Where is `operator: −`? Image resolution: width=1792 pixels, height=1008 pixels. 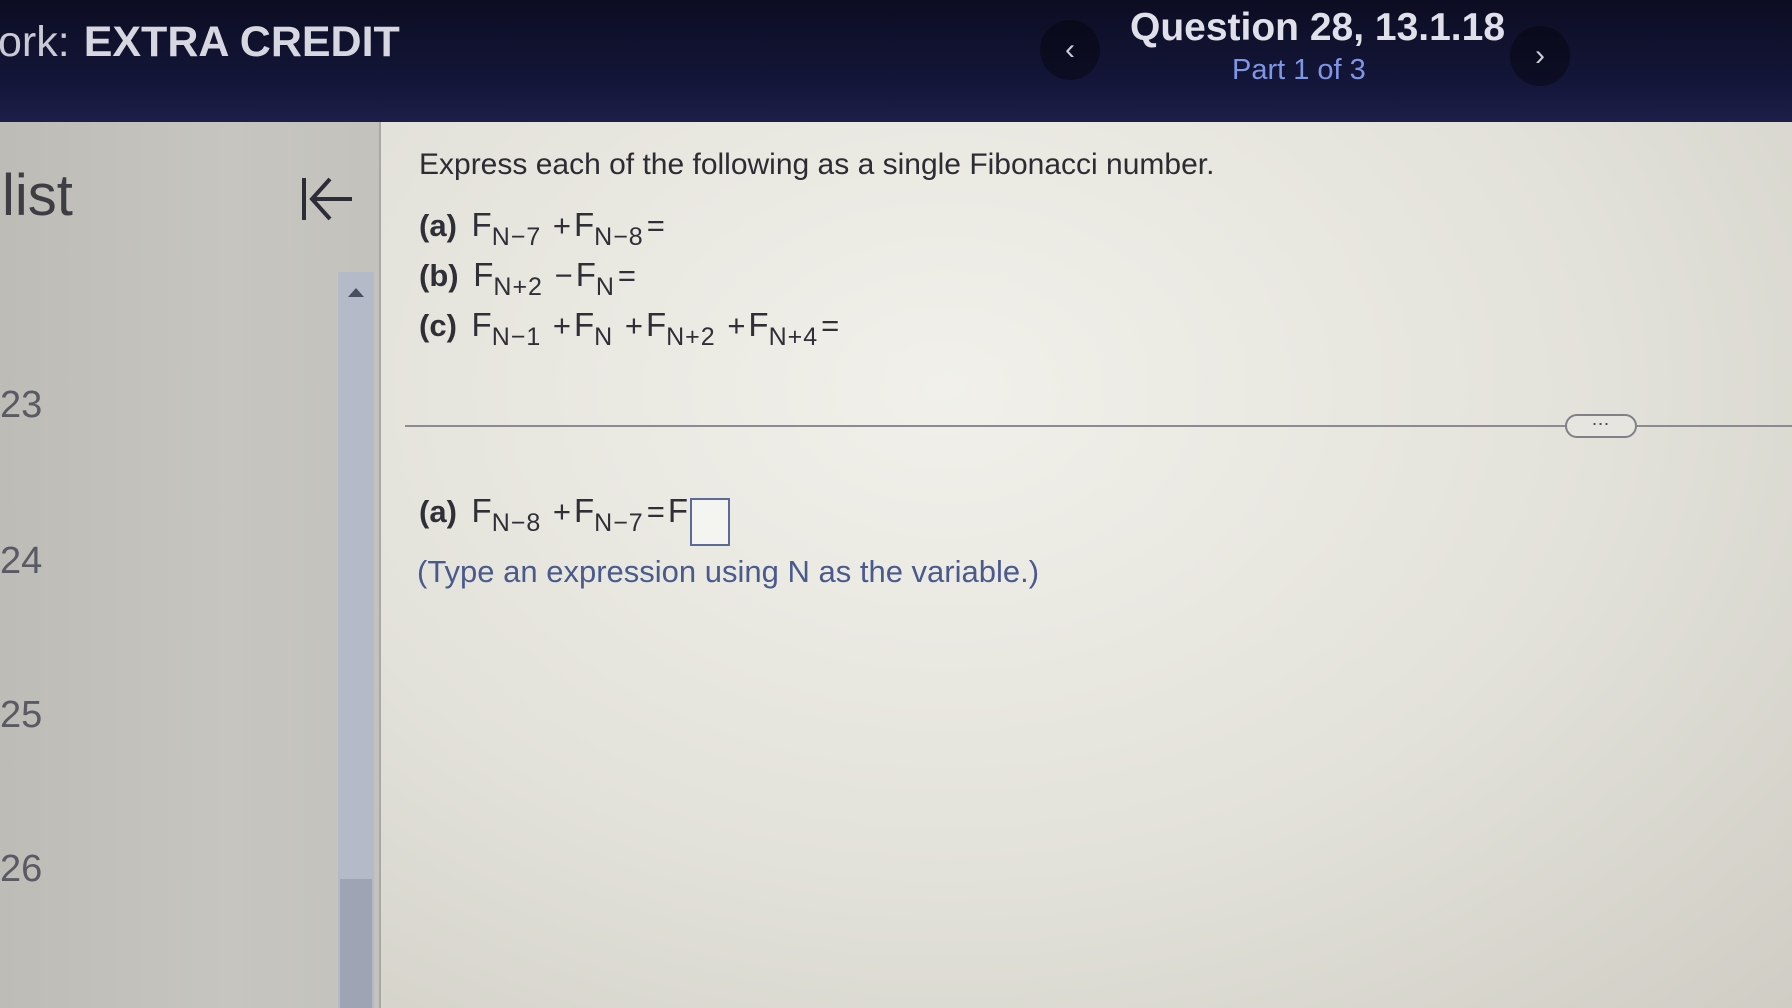 operator: − is located at coordinates (563, 275).